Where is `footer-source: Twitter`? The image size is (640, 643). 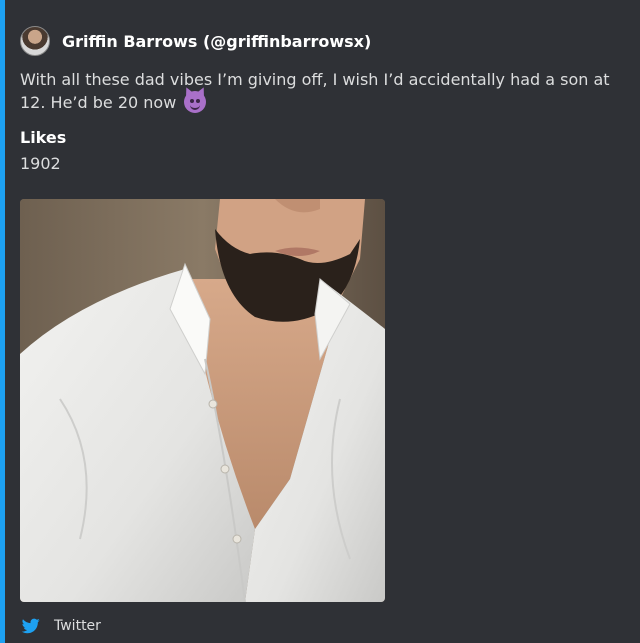
footer-source: Twitter is located at coordinates (77, 626).